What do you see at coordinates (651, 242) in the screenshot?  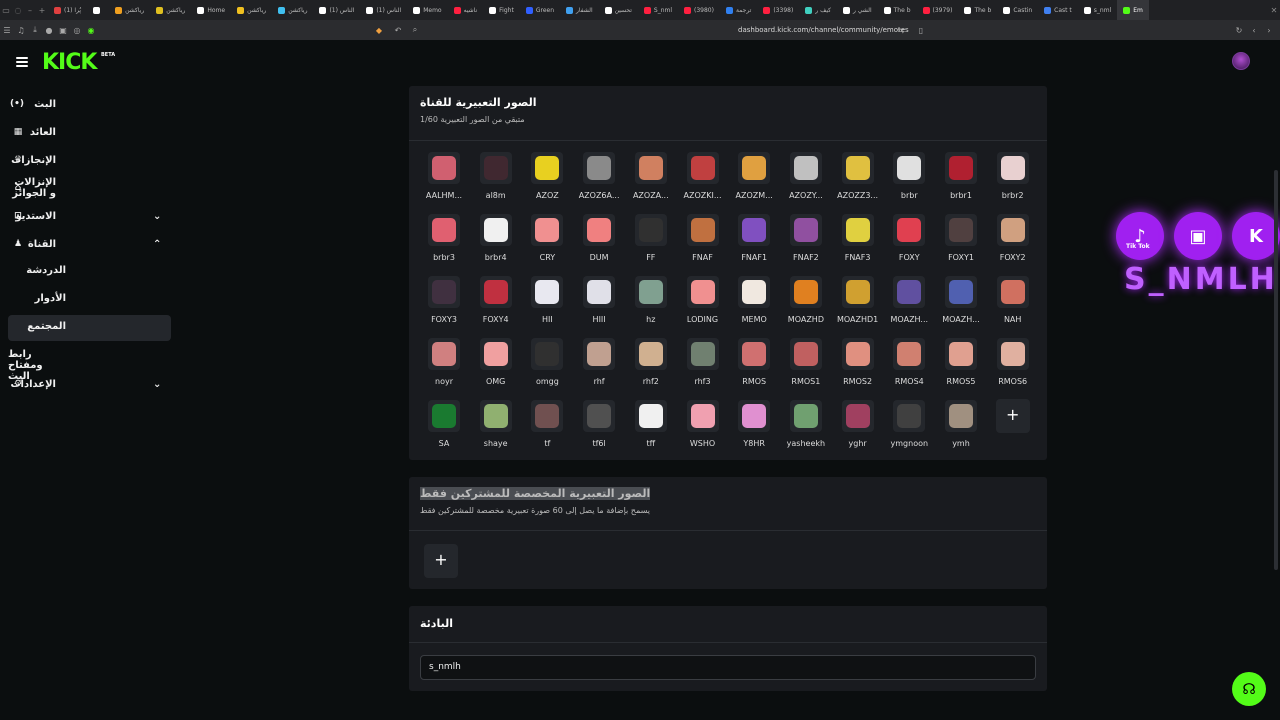 I see `emote-item: FF` at bounding box center [651, 242].